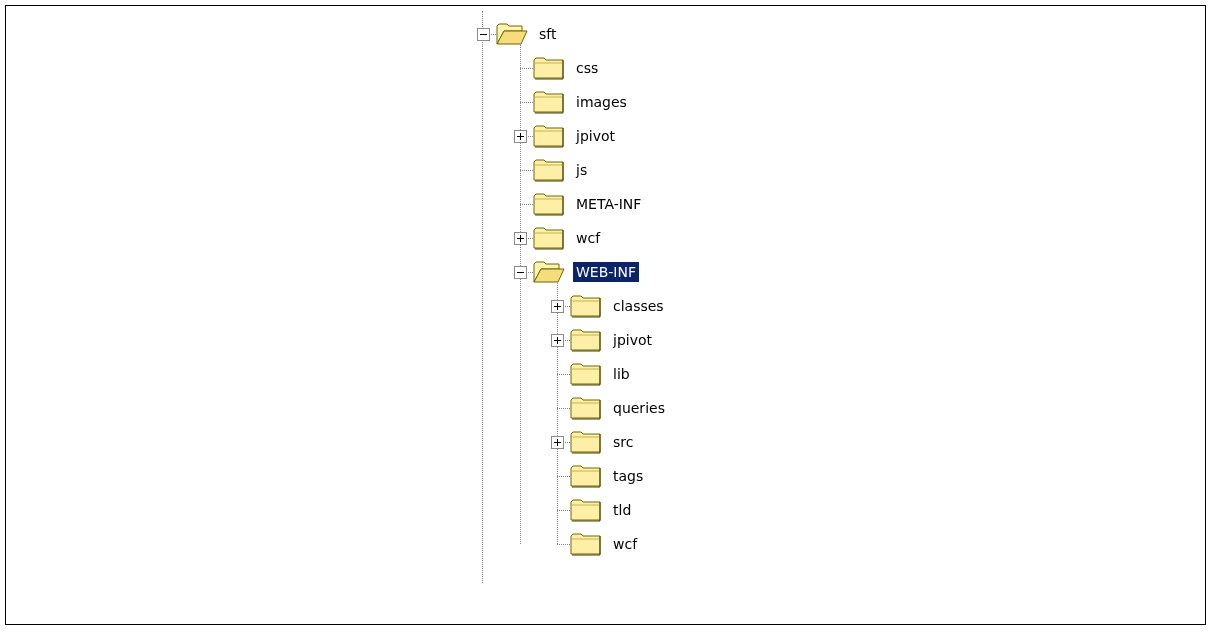 The width and height of the screenshot is (1213, 632). Describe the element at coordinates (609, 204) in the screenshot. I see `folder-label: META-INF` at that location.